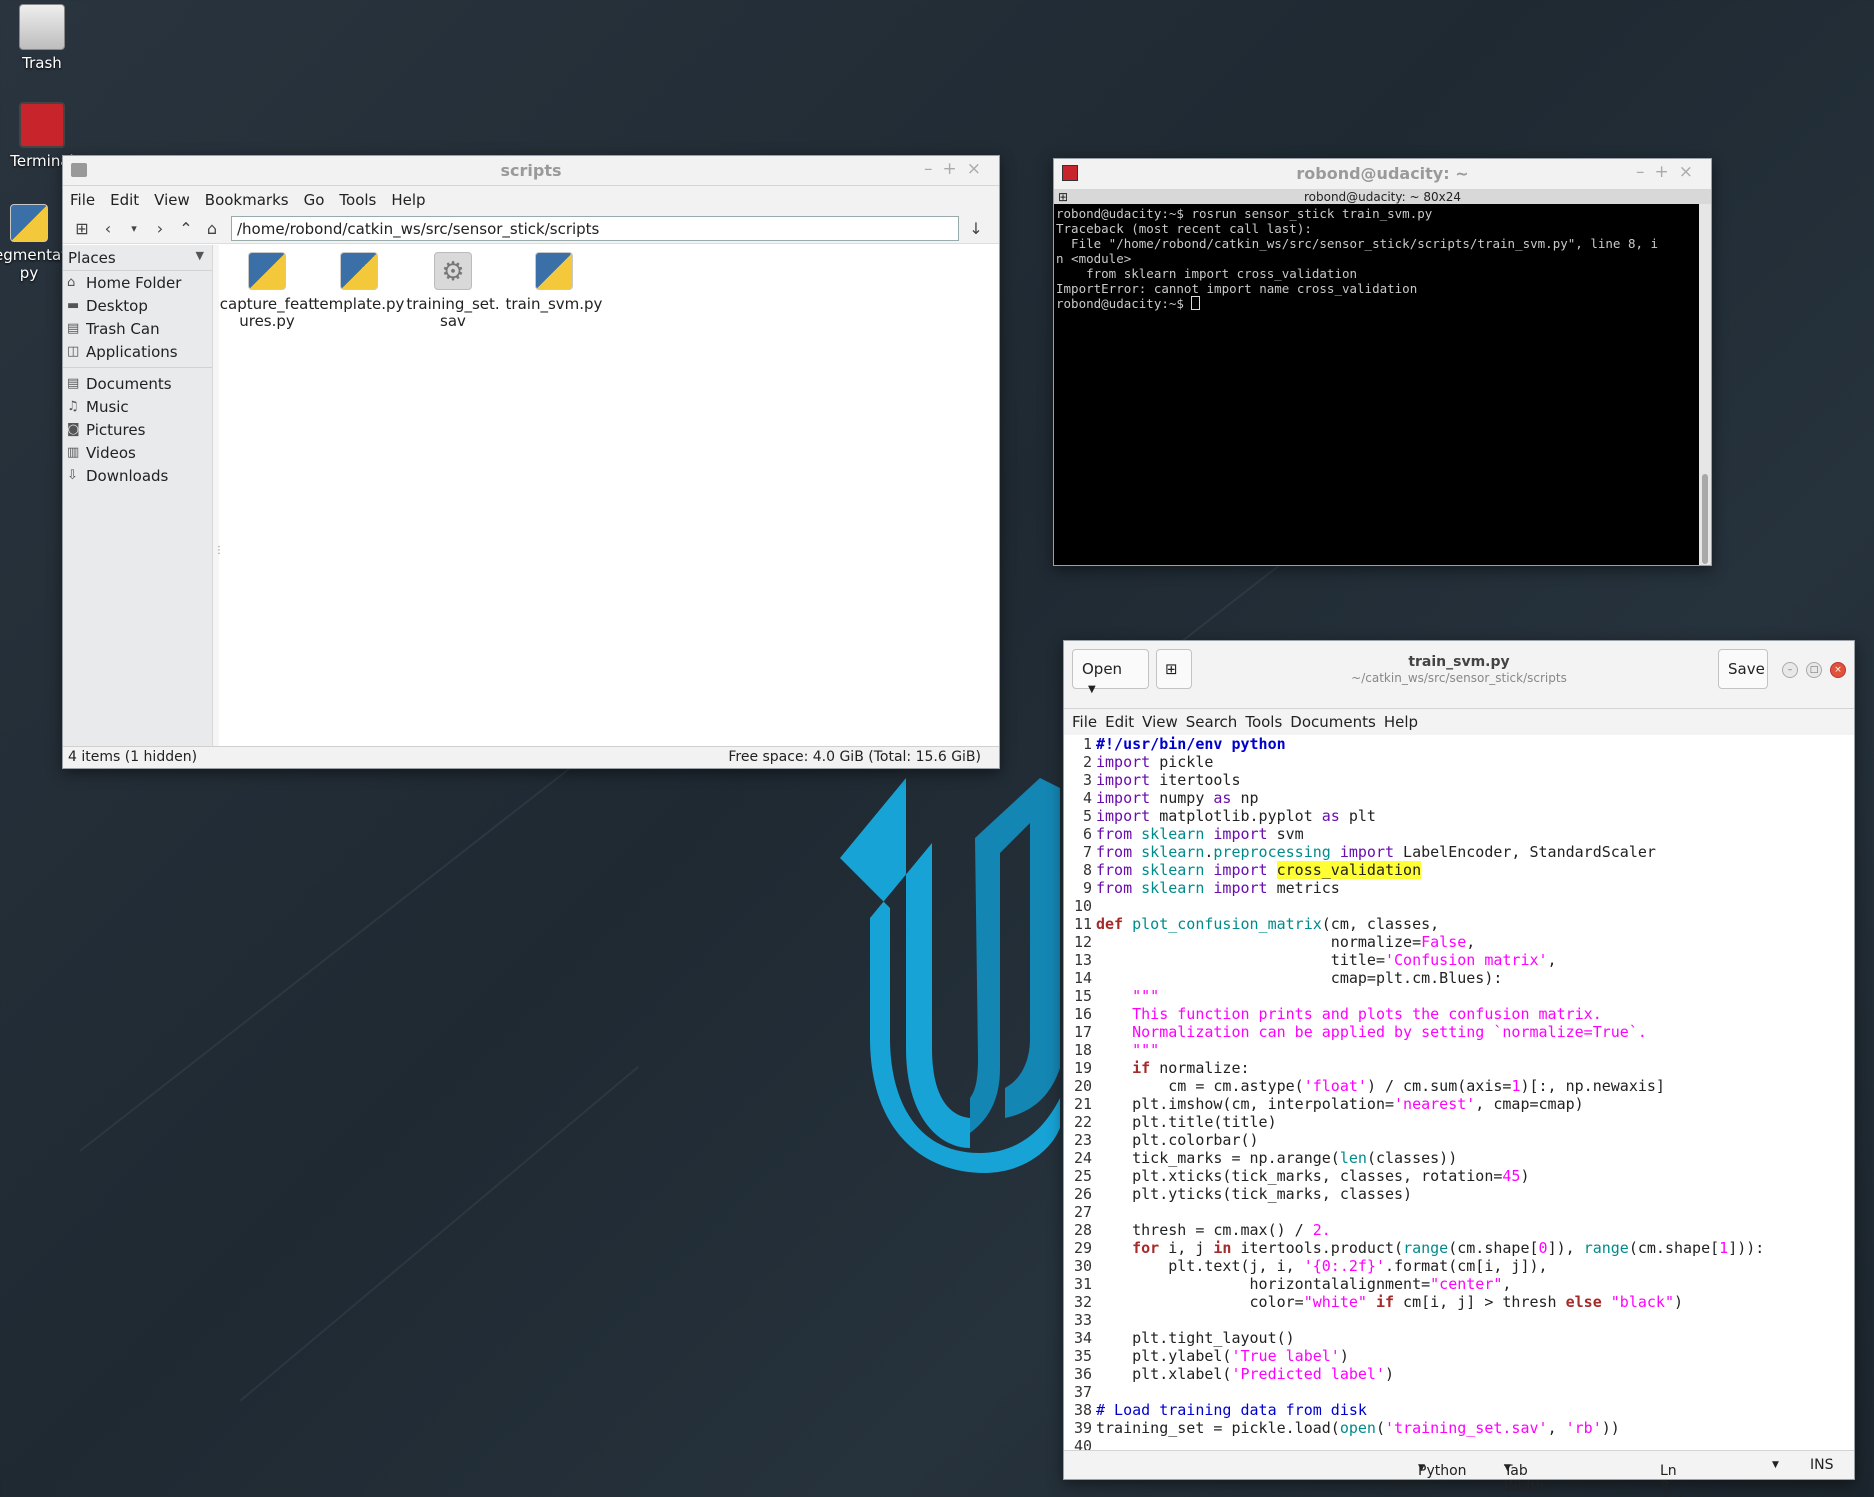 This screenshot has height=1497, width=1874. I want to click on forward-icon: ›, so click(160, 228).